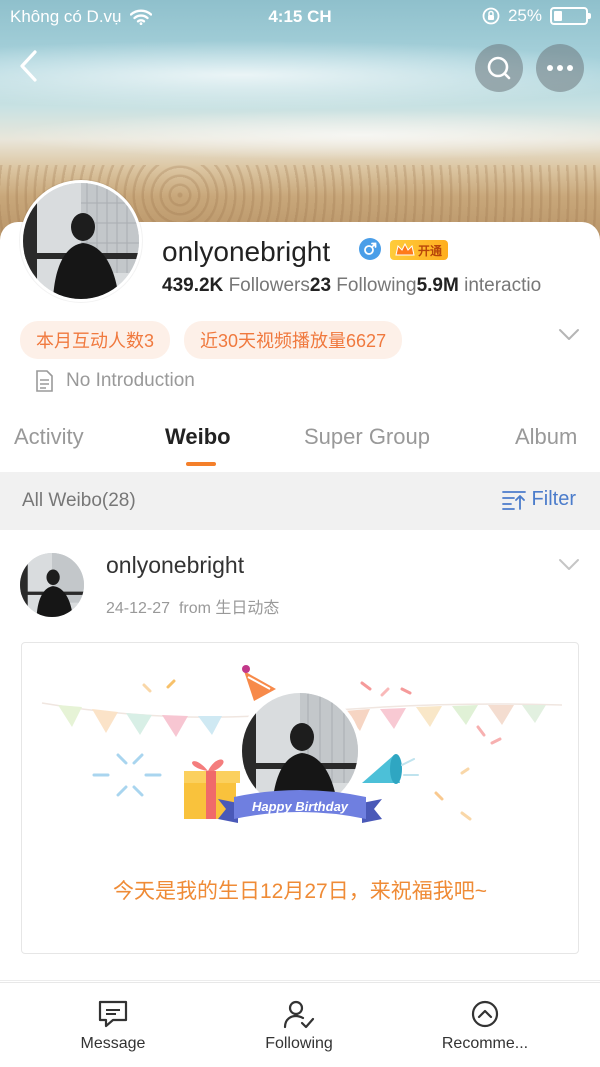  What do you see at coordinates (300, 17) in the screenshot?
I see `status-bar: Không có D.vụ 4:15 CH 25%` at bounding box center [300, 17].